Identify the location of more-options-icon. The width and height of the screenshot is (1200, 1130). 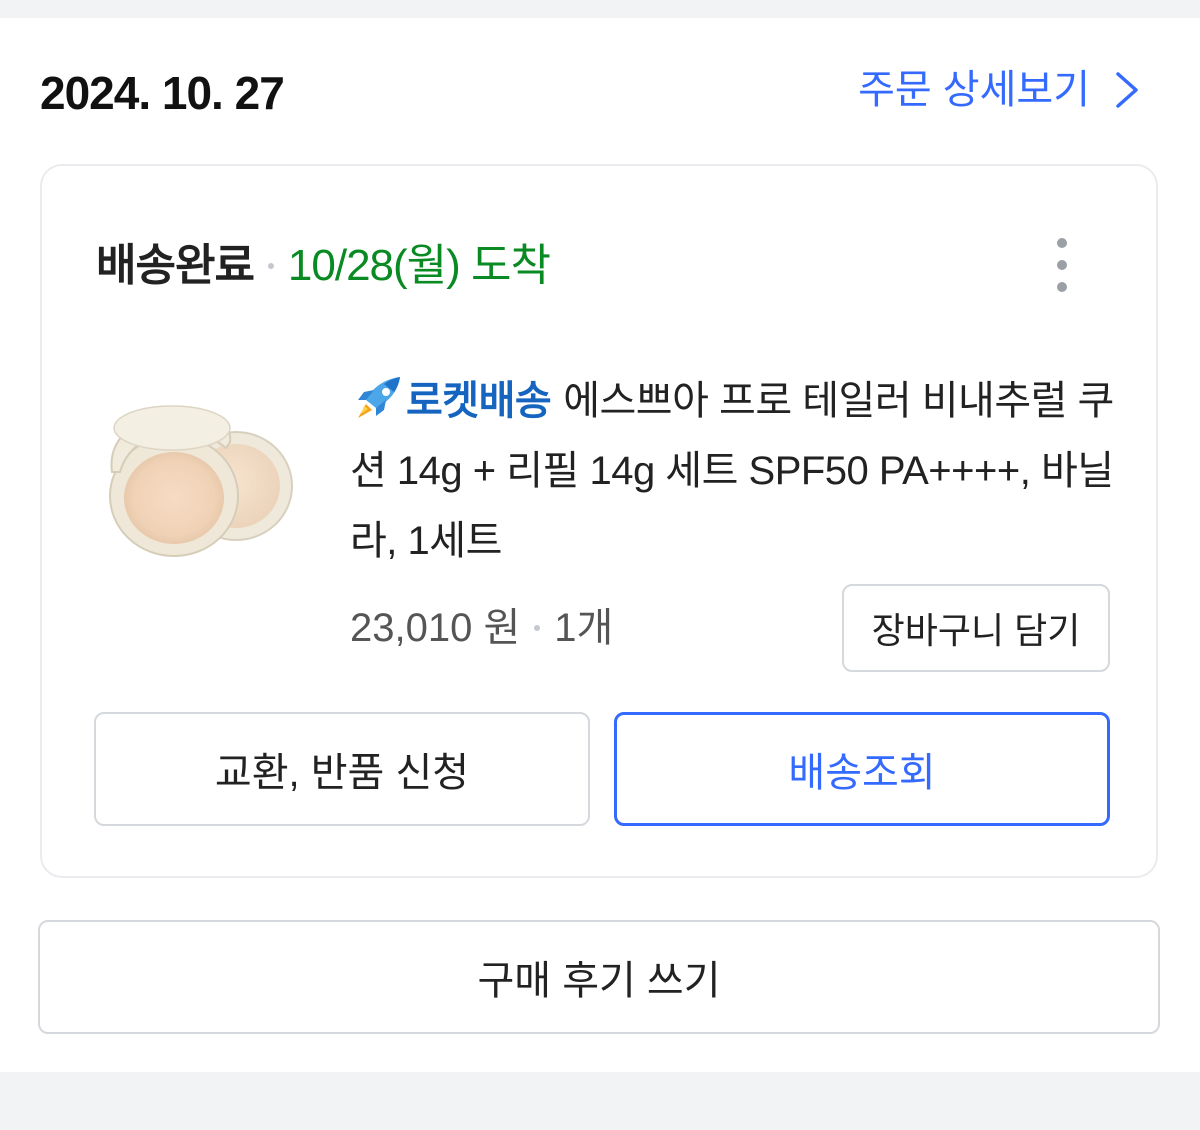
(1062, 265).